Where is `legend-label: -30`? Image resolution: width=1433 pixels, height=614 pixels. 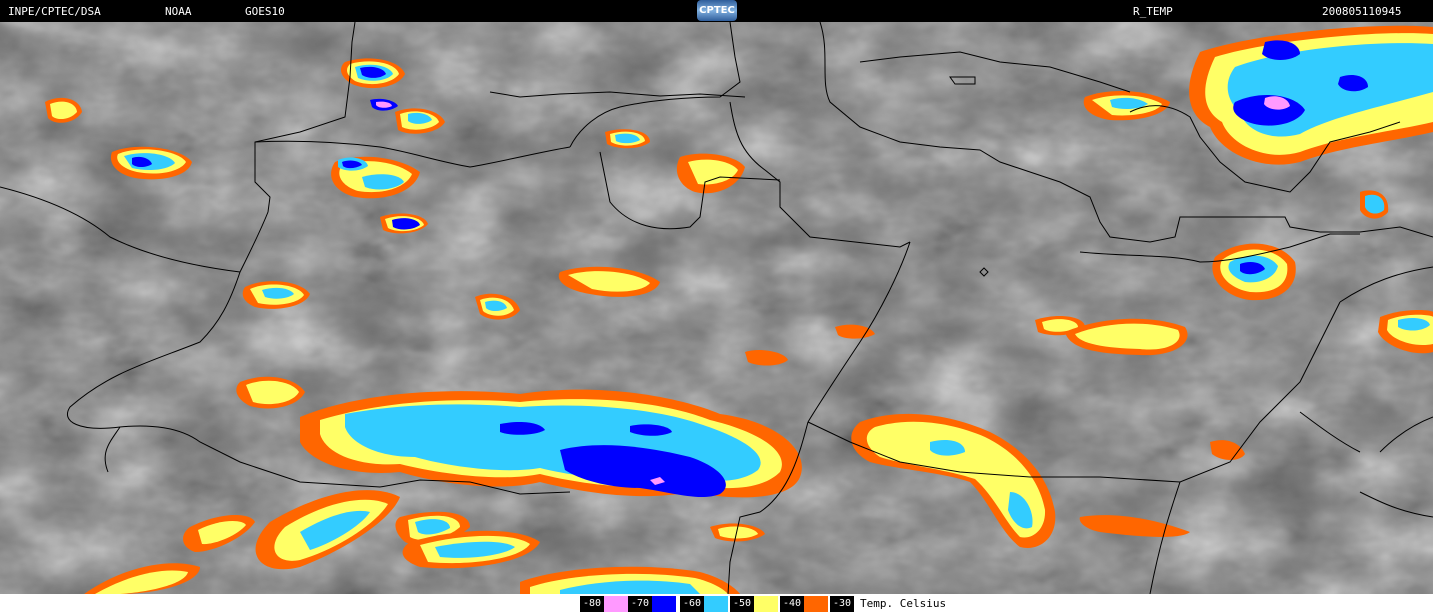
legend-label: -30 is located at coordinates (842, 604).